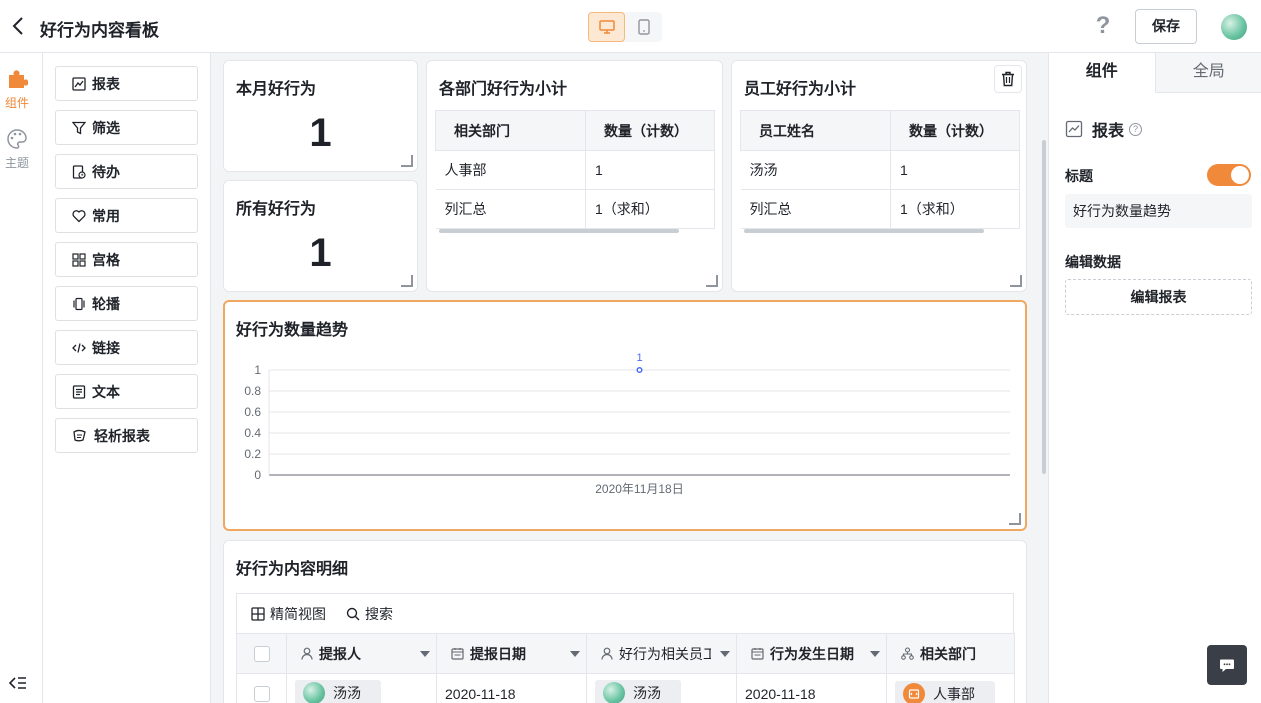 The height and width of the screenshot is (703, 1261). I want to click on palette-item-report: 报表, so click(126, 83).